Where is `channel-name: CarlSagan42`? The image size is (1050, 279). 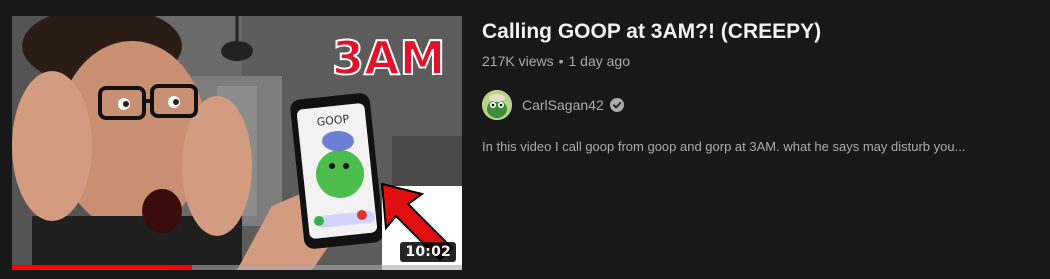
channel-name: CarlSagan42 is located at coordinates (563, 105).